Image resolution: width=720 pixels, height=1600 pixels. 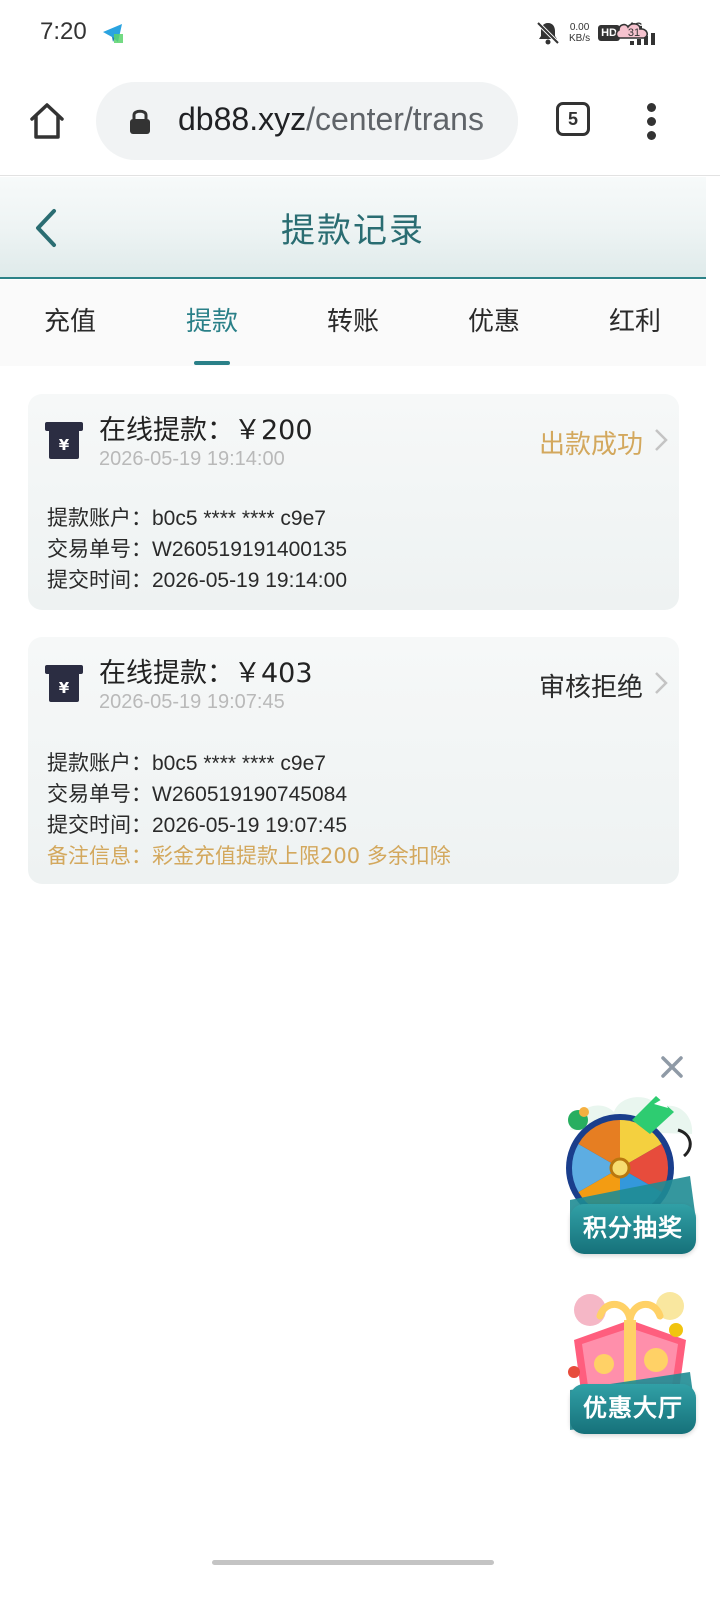 I want to click on submit-time-row: 提交时间：2026-05-19 19:07:45, so click(x=197, y=824).